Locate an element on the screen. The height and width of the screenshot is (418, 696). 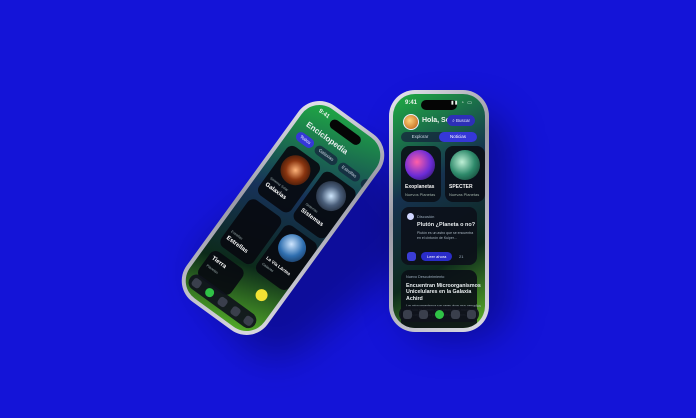
card-subtitle: Nuevos Planetas is located at coordinates (420, 194).